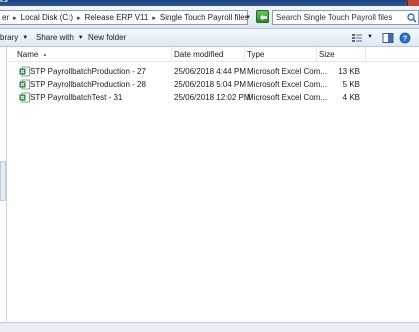  What do you see at coordinates (90, 54) in the screenshot?
I see `column-header-name: Name ▲` at bounding box center [90, 54].